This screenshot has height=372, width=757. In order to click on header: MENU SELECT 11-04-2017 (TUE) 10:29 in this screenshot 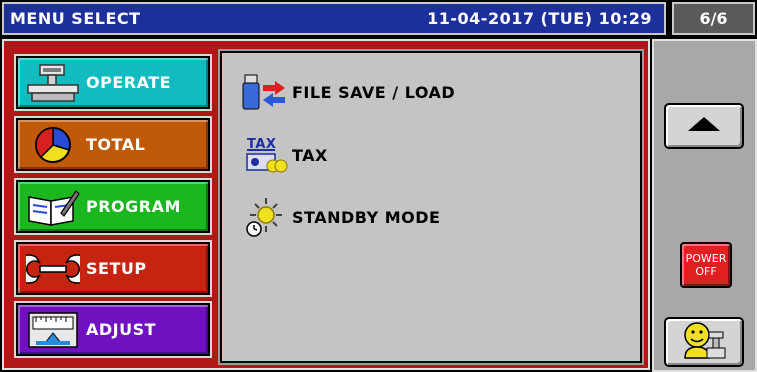, I will do `click(334, 18)`.